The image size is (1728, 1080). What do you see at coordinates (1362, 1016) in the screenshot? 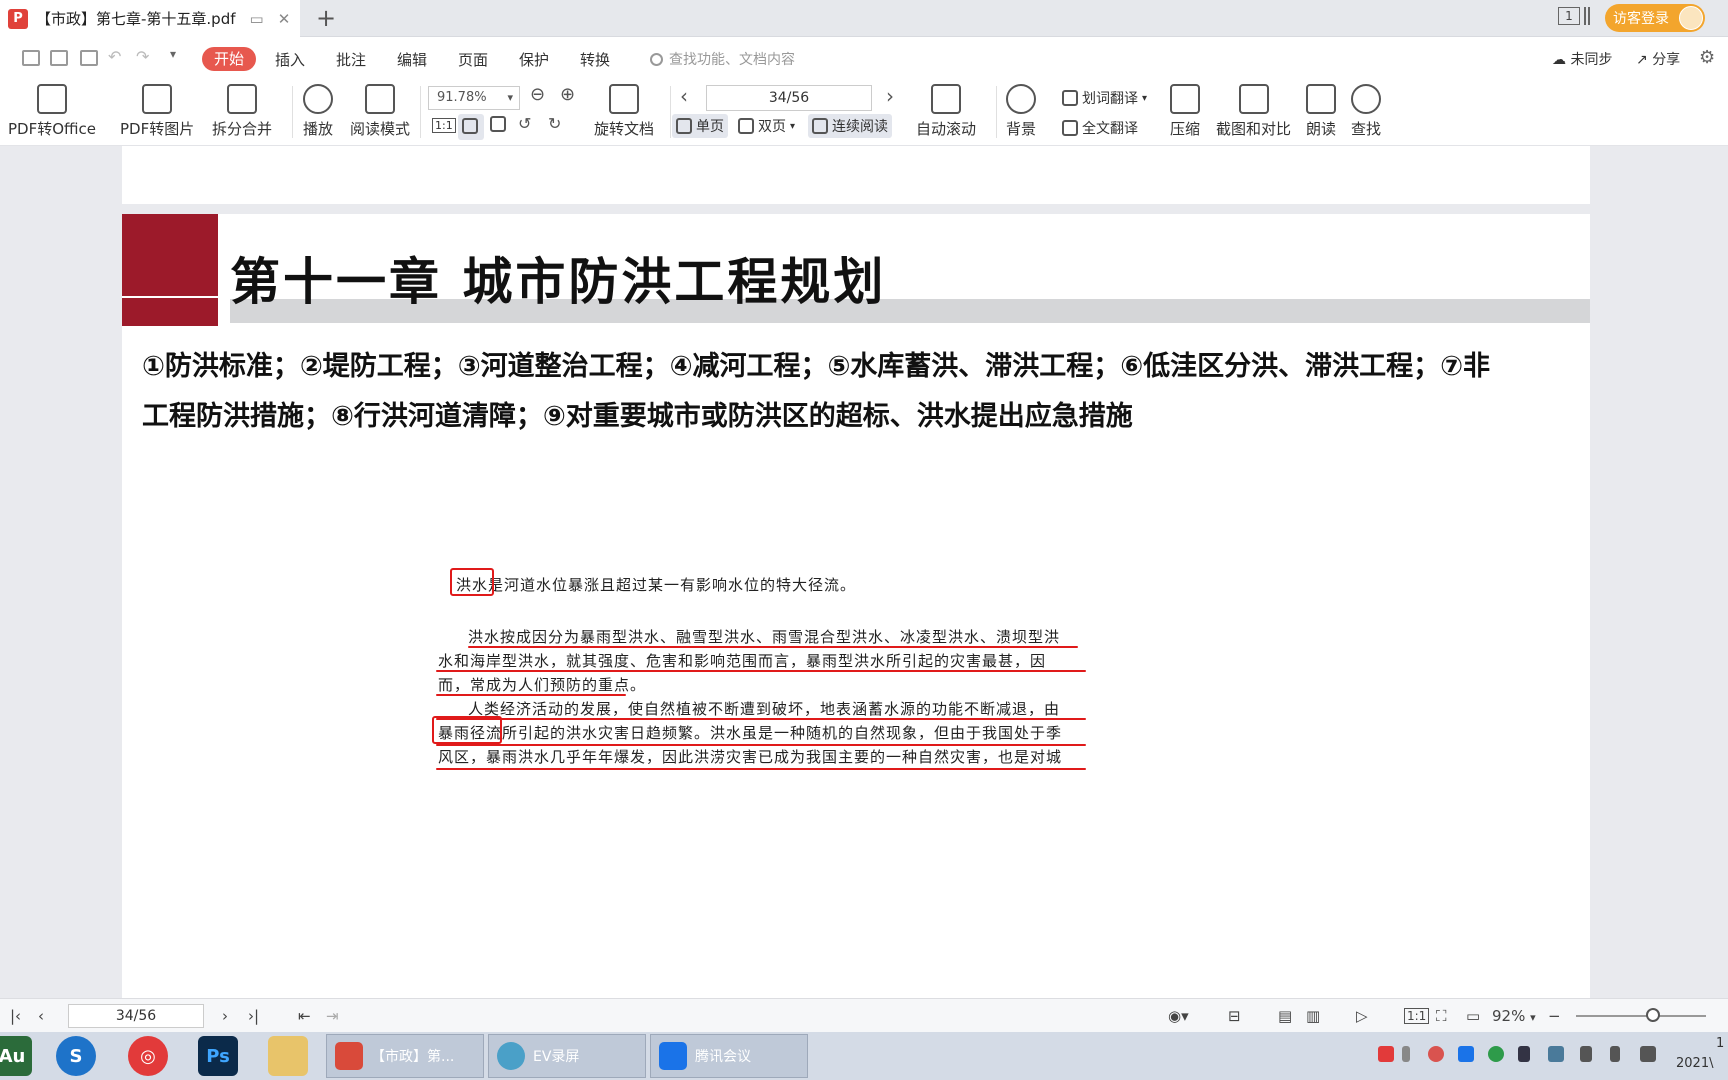
I see `play-icon: ▷` at bounding box center [1362, 1016].